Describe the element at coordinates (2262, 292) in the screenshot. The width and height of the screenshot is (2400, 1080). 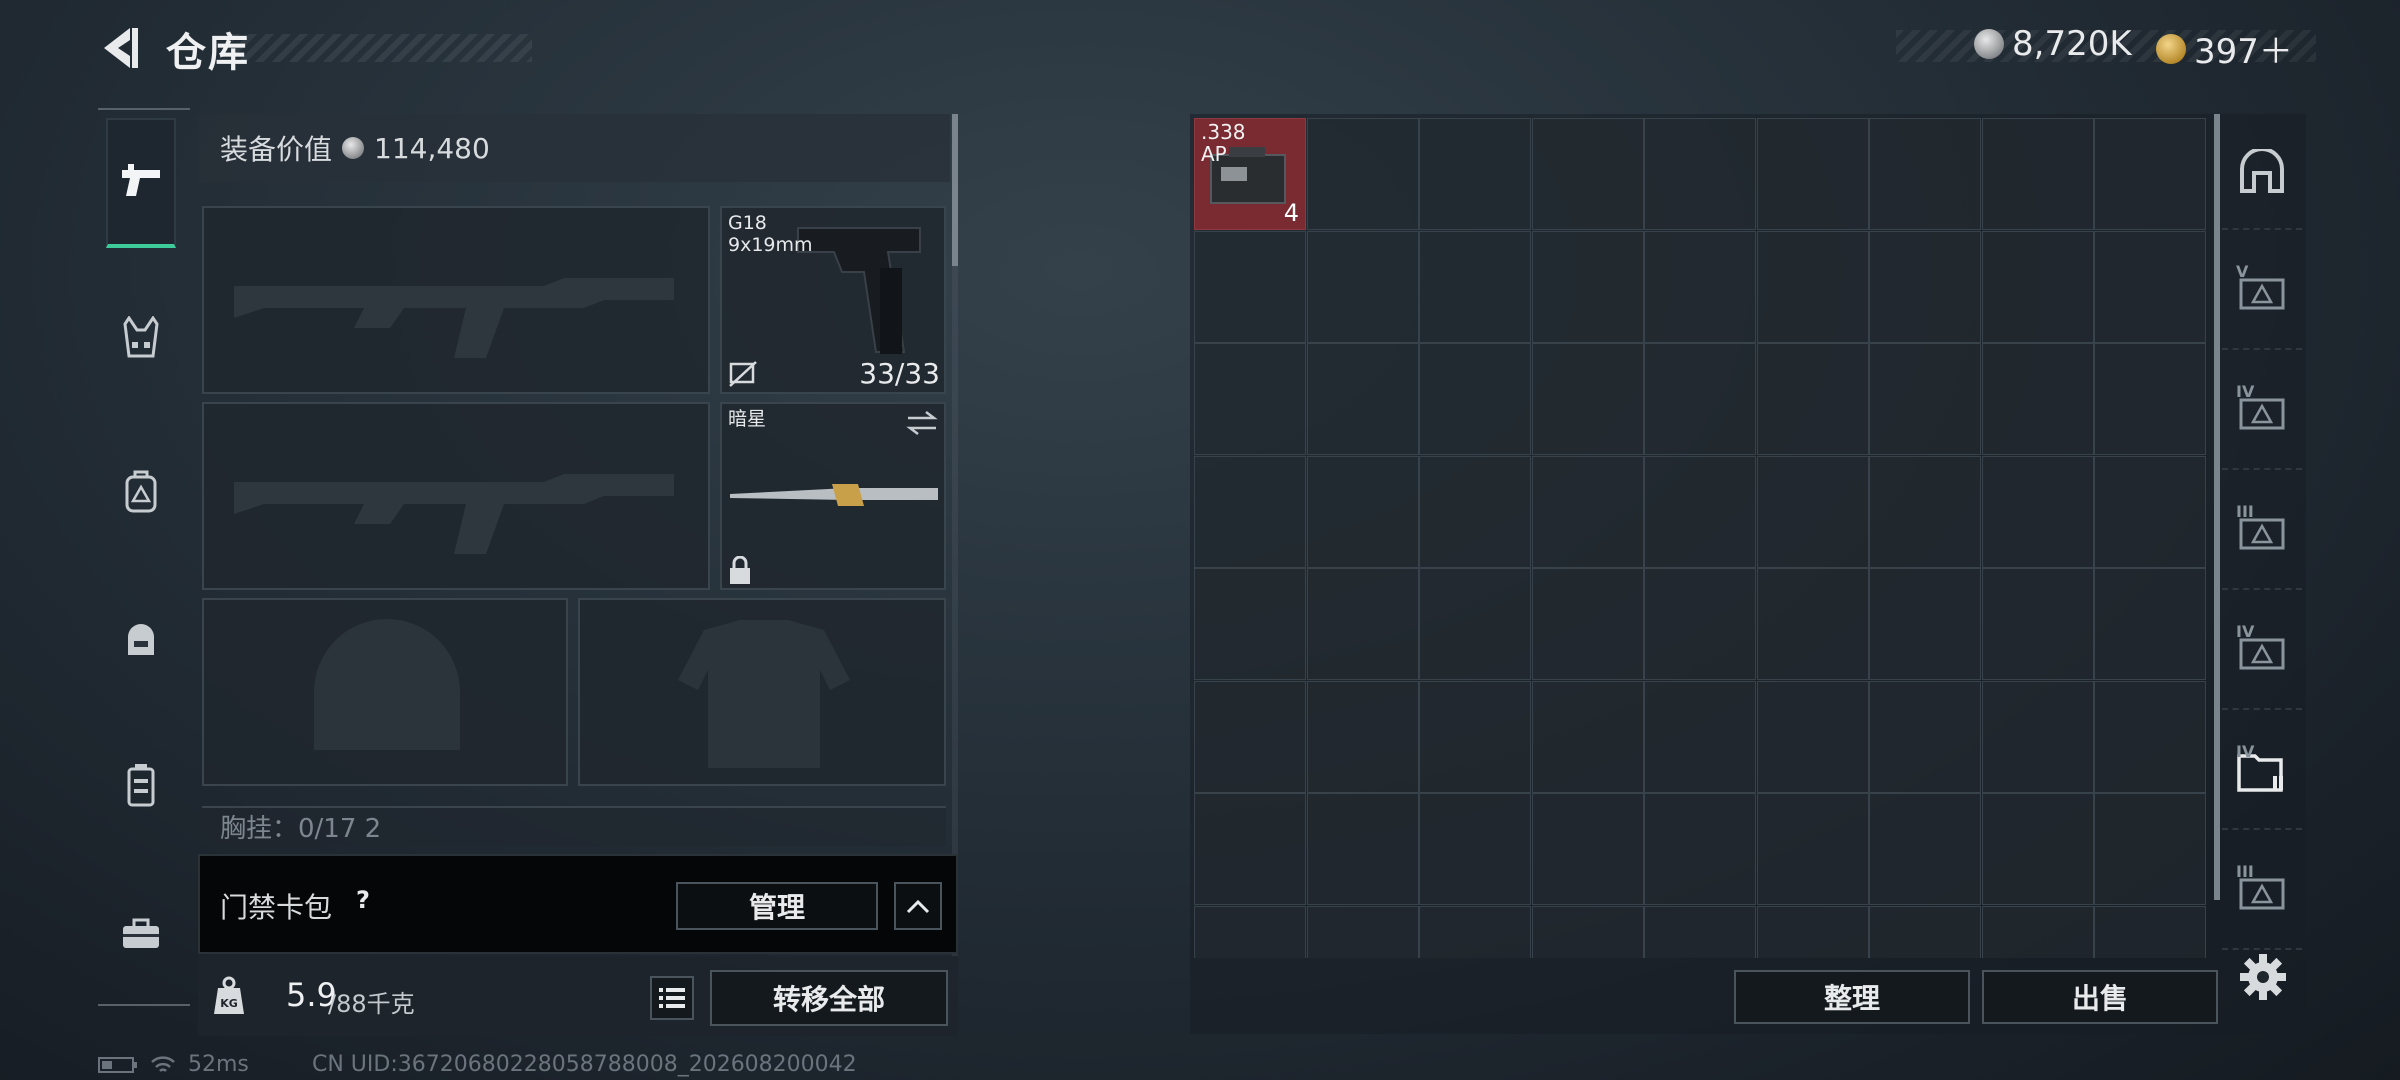
I see `storage-tab-2: V` at that location.